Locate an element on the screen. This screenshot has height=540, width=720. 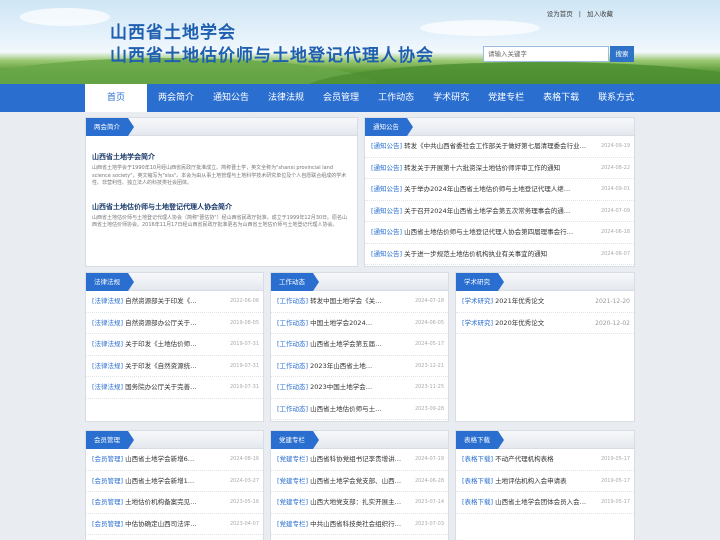
member-item: [会员管理] 土地估价机构备案完见… 2023-05-16 is located at coordinates (174, 503).